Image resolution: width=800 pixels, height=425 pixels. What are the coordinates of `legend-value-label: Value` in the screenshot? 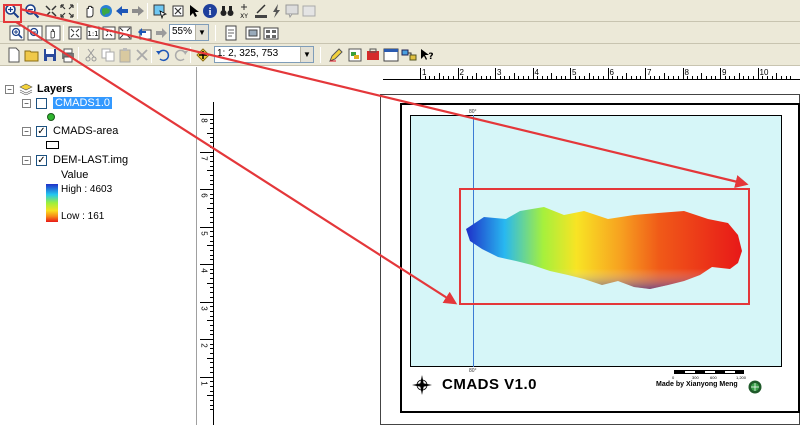 It's located at (75, 175).